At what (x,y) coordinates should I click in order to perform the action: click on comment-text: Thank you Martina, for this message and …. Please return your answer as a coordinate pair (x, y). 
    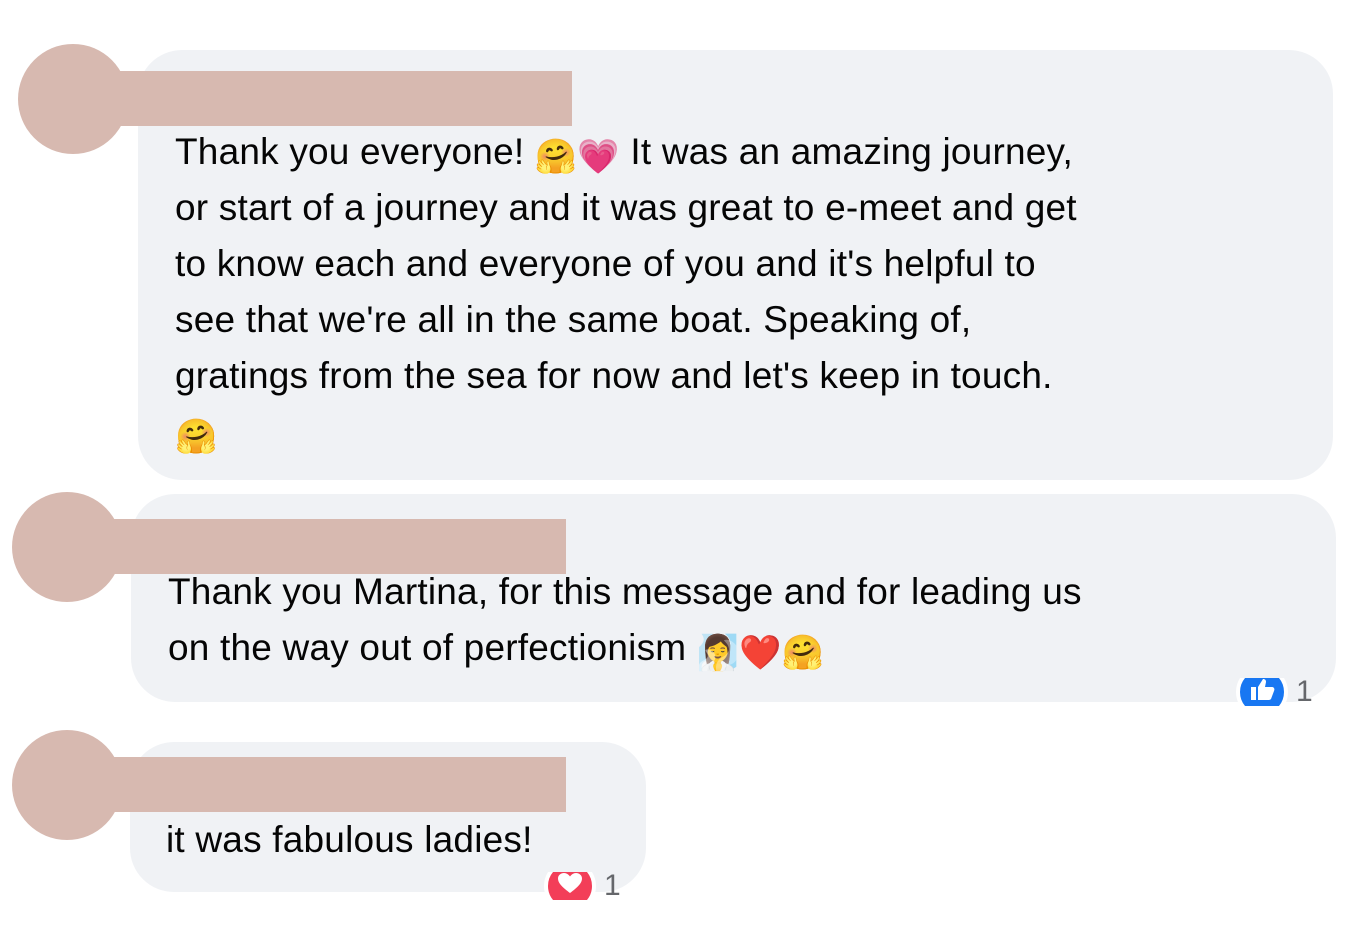
    Looking at the image, I should click on (625, 621).